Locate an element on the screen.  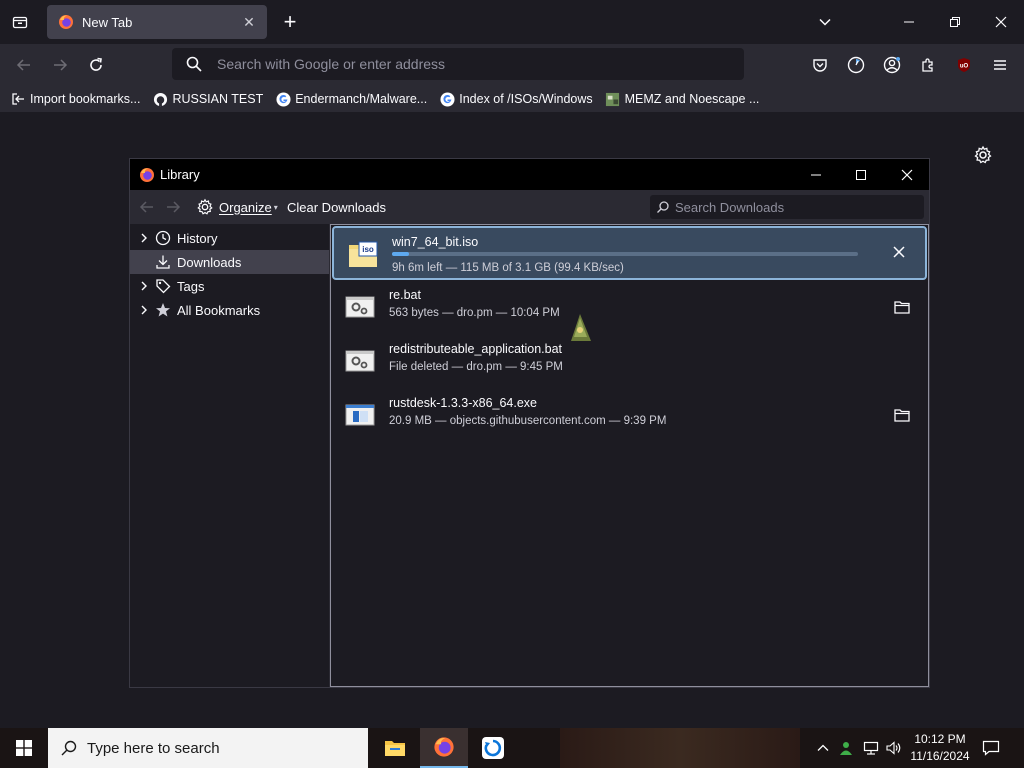
library-forward-button is located at coordinates (173, 207).